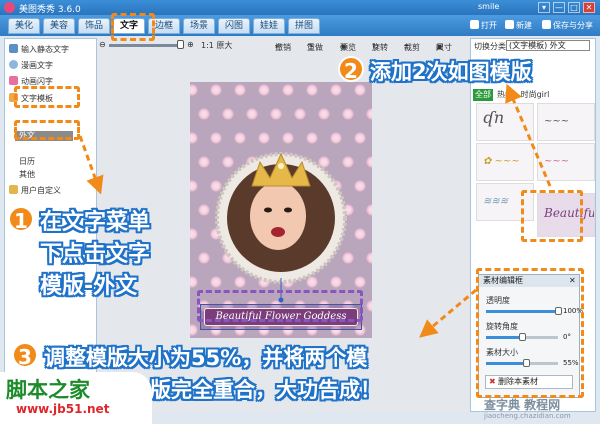 The width and height of the screenshot is (600, 424). Describe the element at coordinates (574, 7) in the screenshot. I see `maximize-button: □` at that location.